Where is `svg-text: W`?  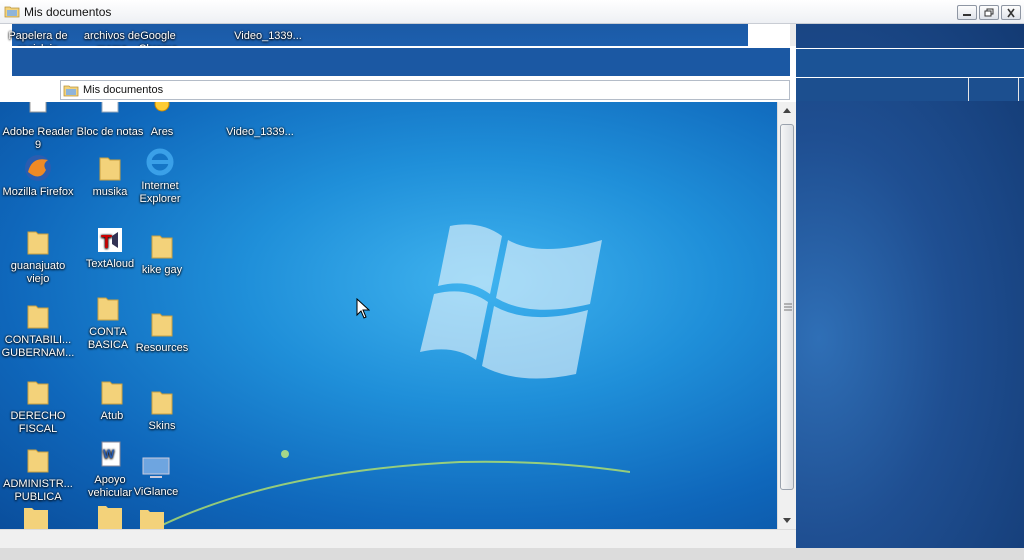
svg-text: W is located at coordinates (109, 454).